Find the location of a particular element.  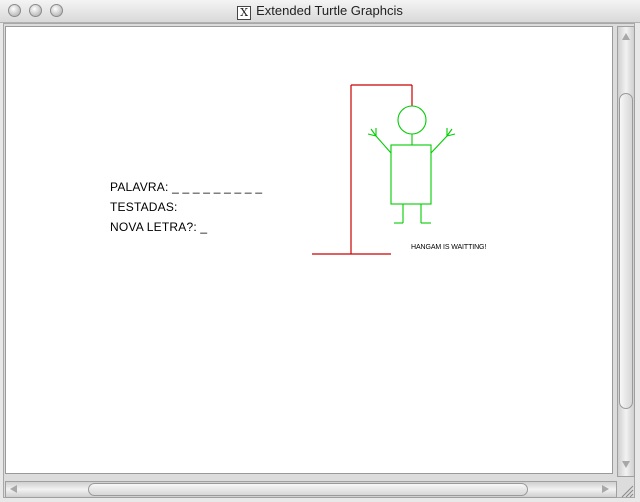

hangman-drawing is located at coordinates (384, 169).